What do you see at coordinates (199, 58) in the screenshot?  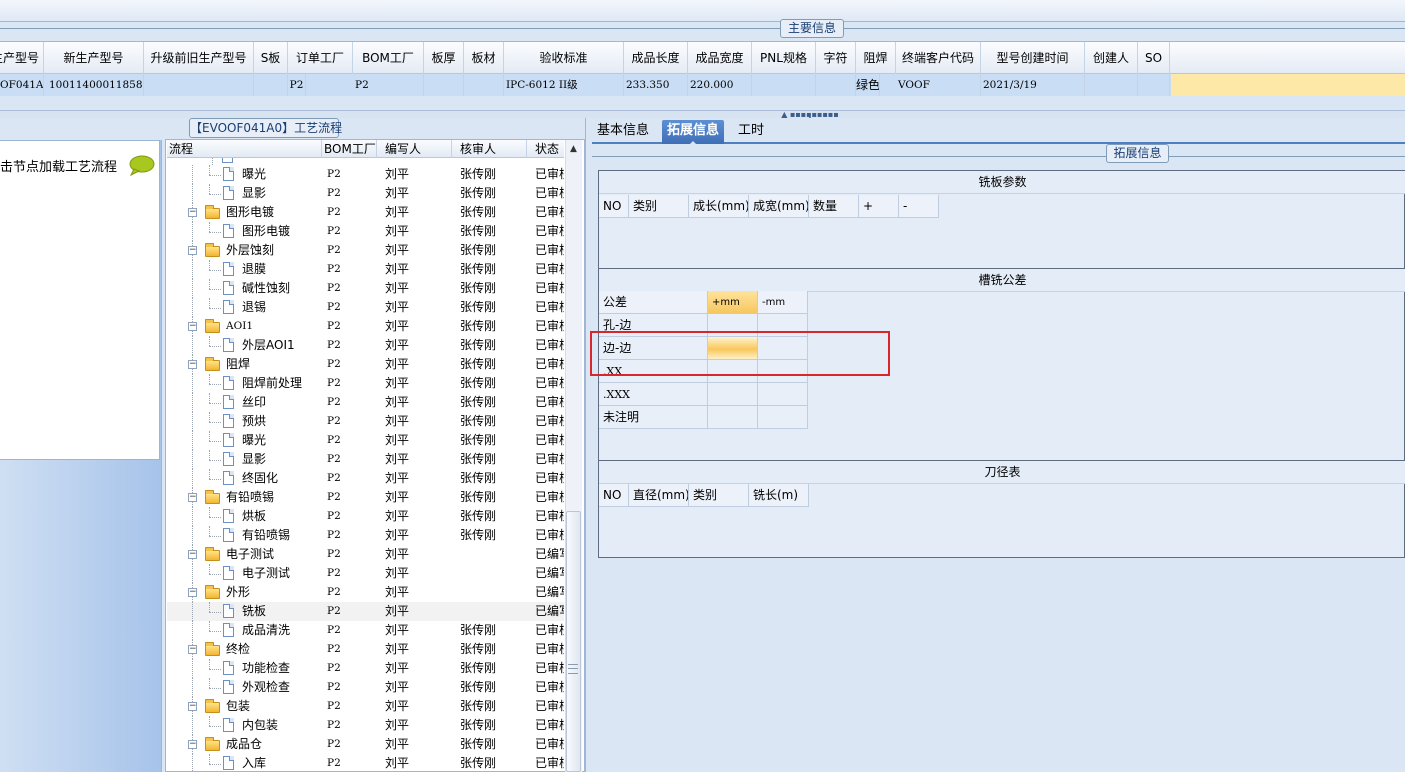 I see `col-old-model: 升级前旧生产型号` at bounding box center [199, 58].